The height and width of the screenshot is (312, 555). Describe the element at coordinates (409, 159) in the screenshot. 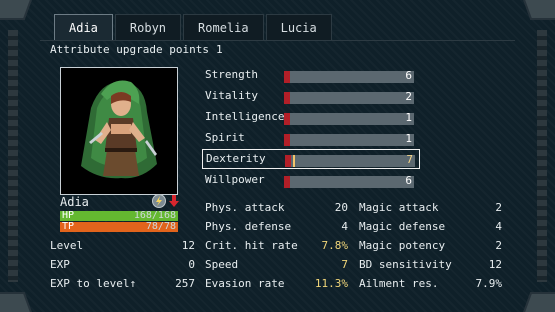

I see `attribute-value: 7` at that location.